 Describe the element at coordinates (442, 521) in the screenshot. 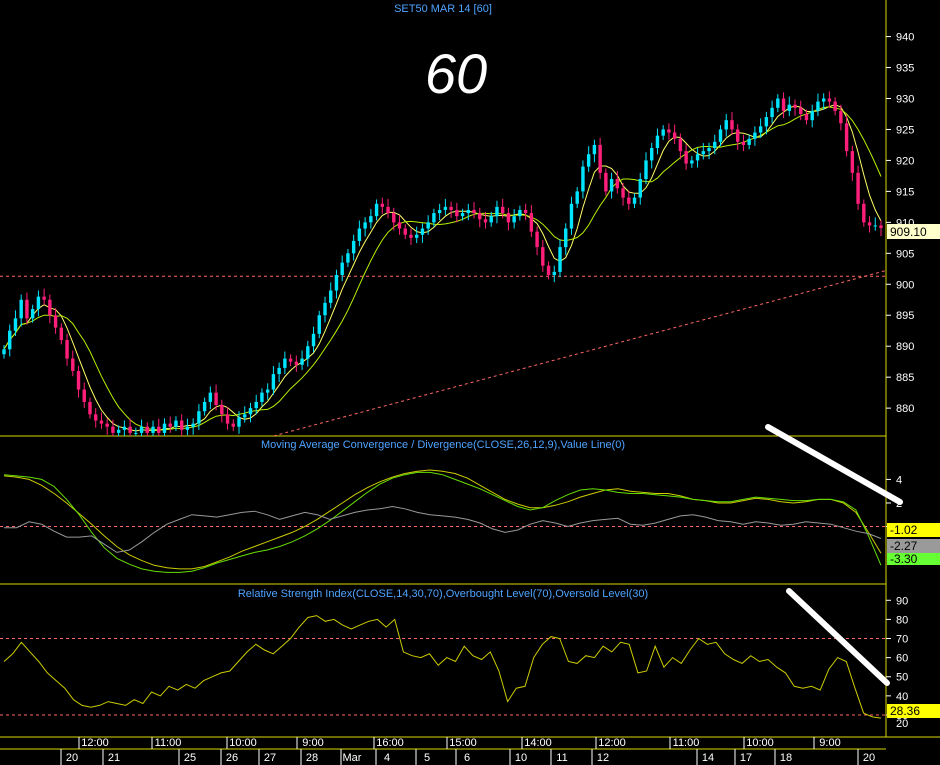

I see `macd-series` at that location.